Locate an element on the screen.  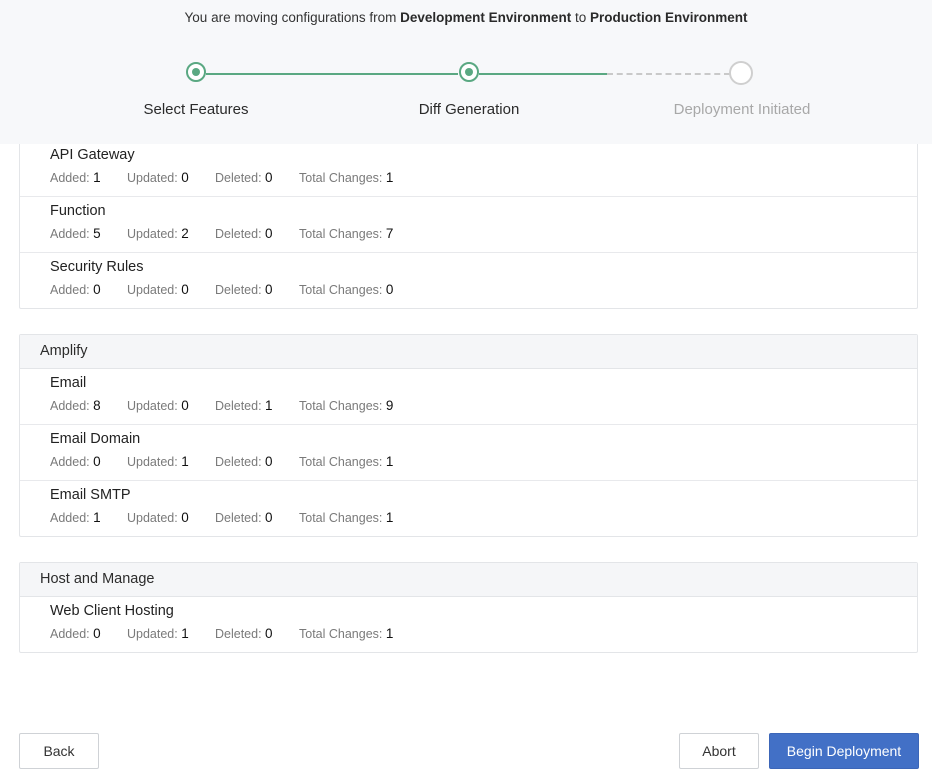
feature-name: Email SMTP is located at coordinates (90, 495).